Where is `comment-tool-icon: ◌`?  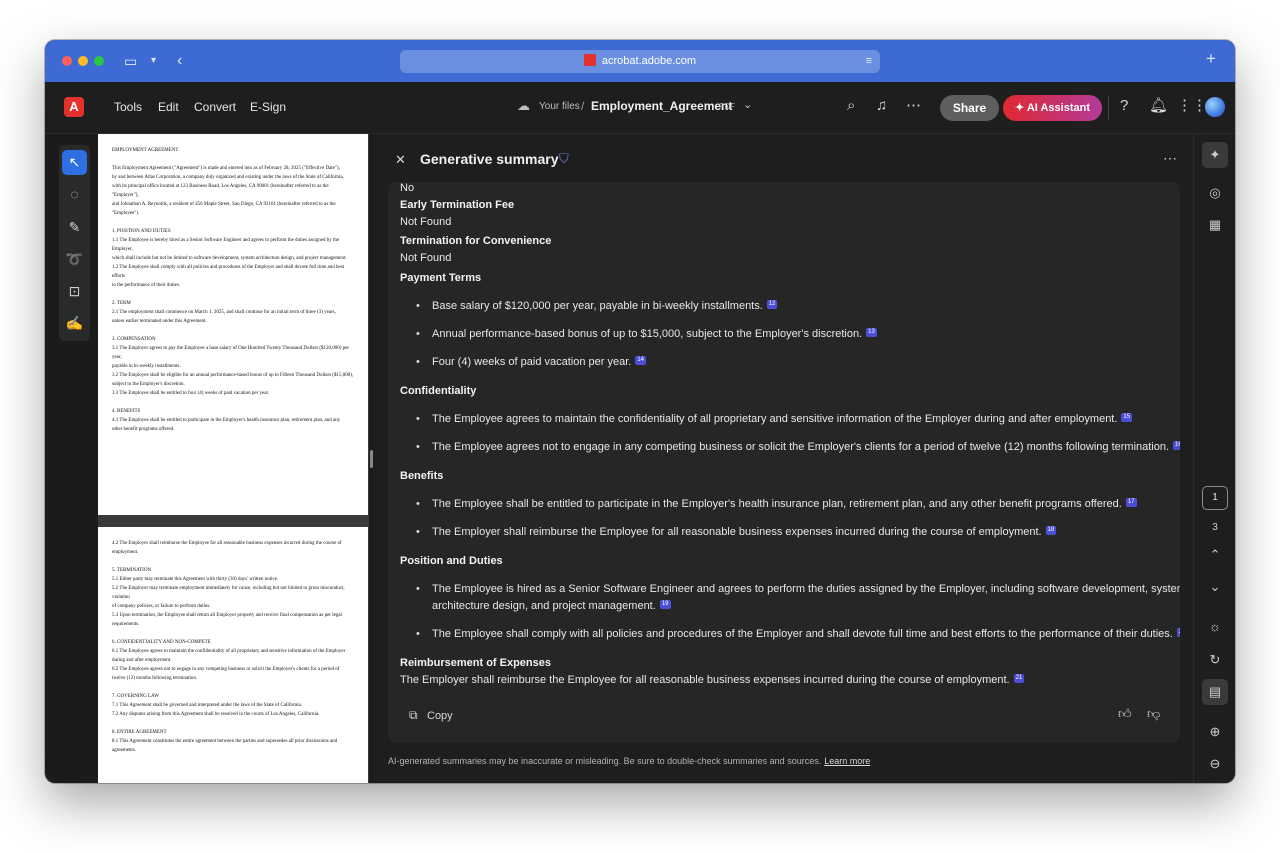 comment-tool-icon: ◌ is located at coordinates (74, 194).